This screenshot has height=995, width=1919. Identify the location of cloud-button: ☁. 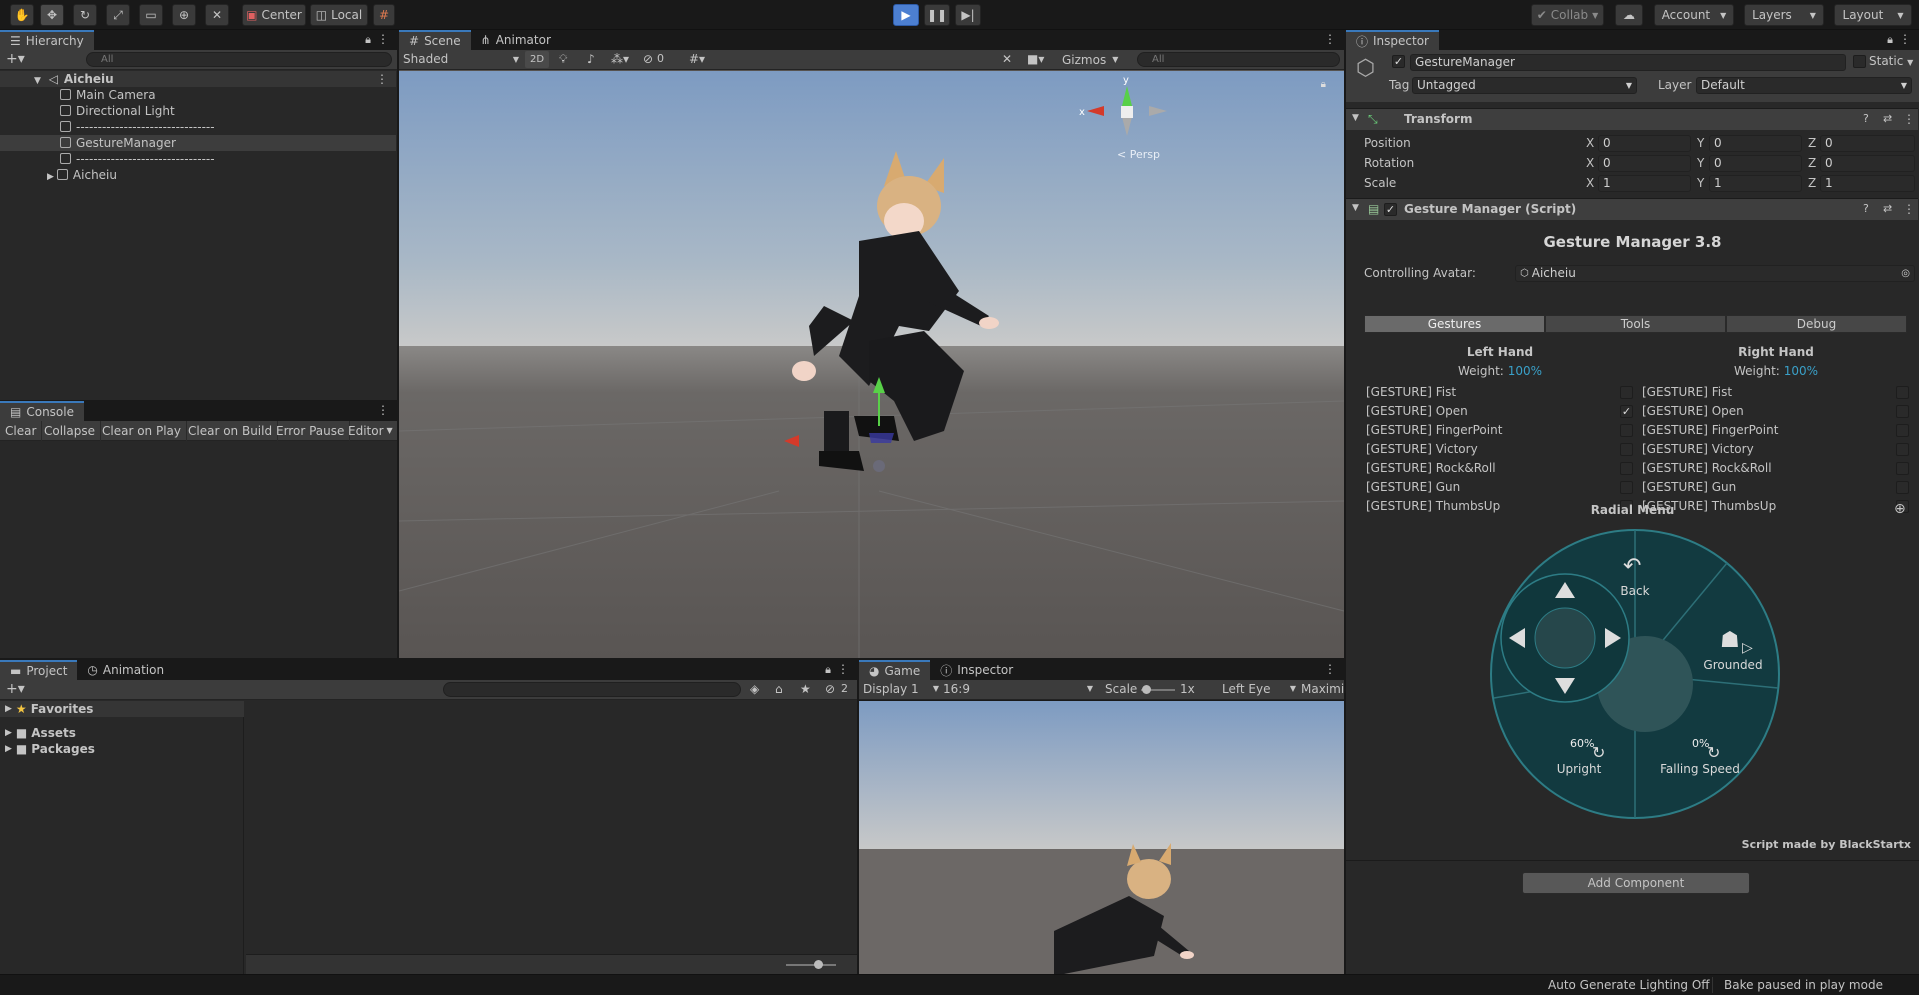
(1629, 15).